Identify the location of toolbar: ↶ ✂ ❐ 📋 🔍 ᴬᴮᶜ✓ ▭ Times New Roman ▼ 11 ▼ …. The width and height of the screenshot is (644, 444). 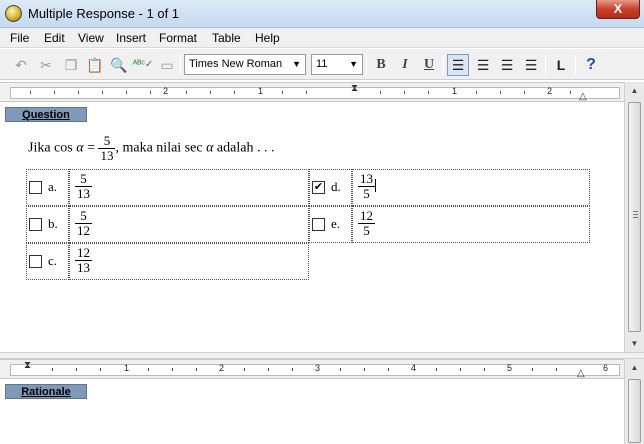
(322, 64).